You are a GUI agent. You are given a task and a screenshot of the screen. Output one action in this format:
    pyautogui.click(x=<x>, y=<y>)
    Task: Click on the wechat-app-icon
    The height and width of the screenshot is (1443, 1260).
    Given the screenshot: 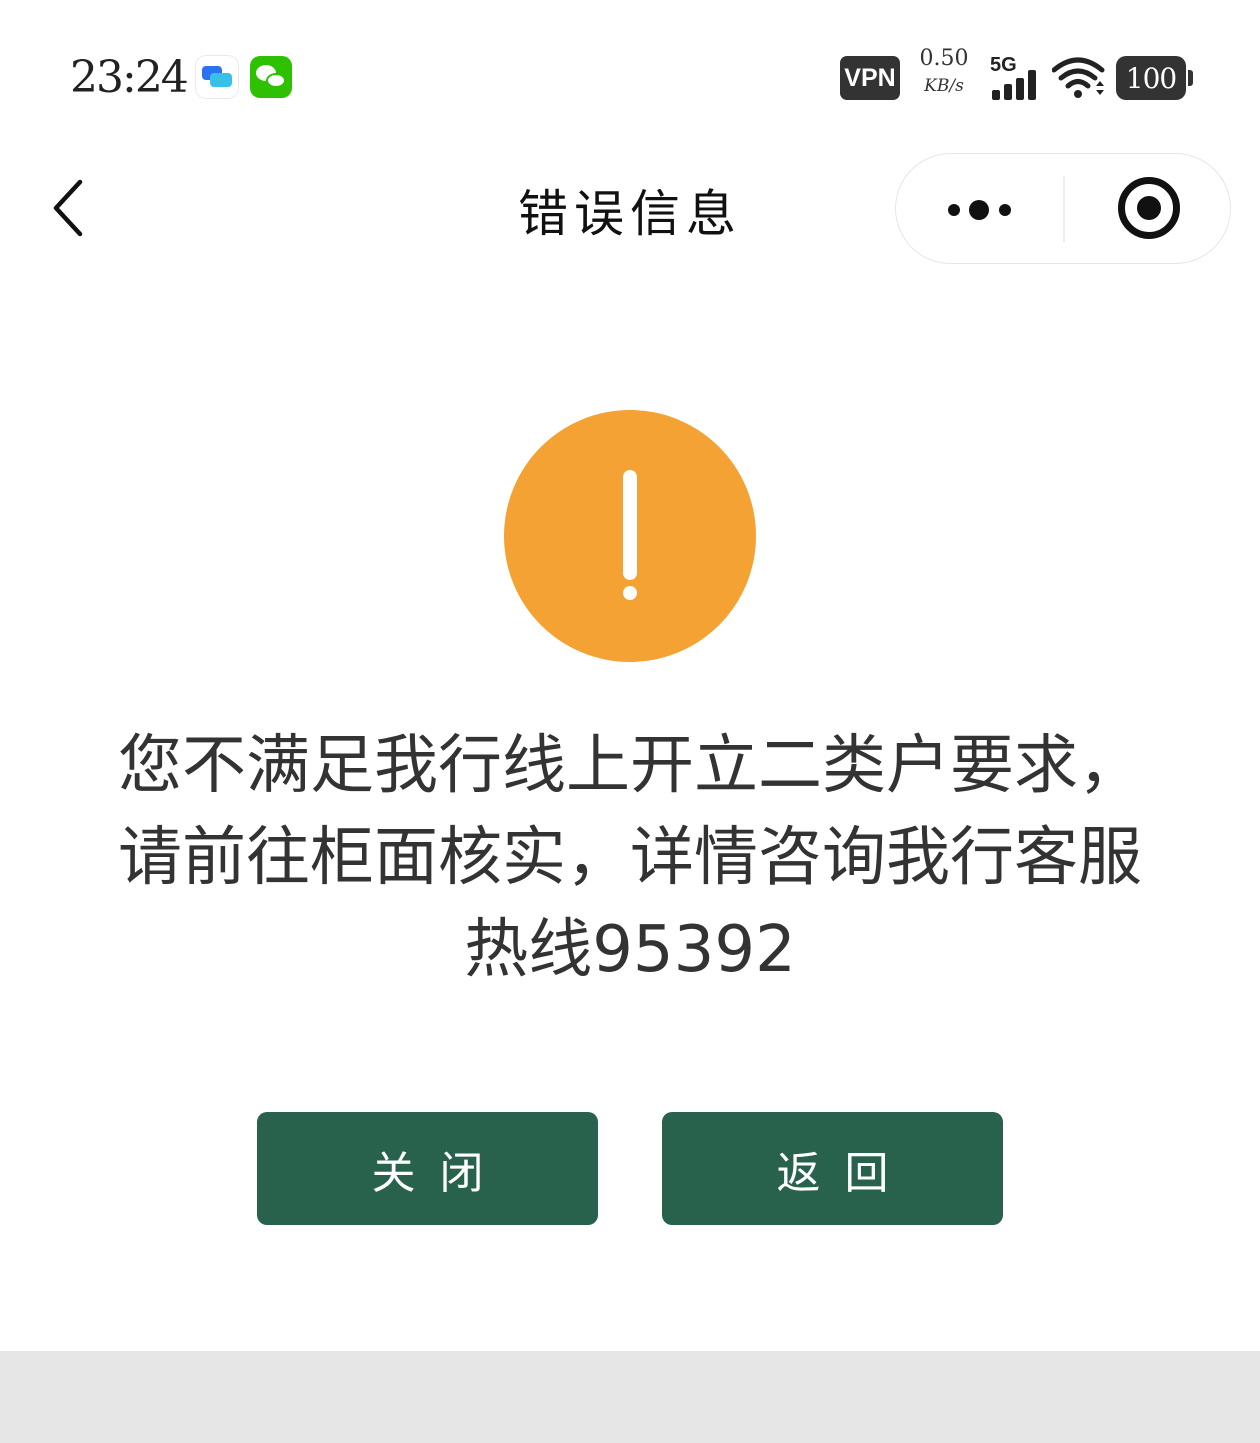 What is the action you would take?
    pyautogui.click(x=271, y=77)
    